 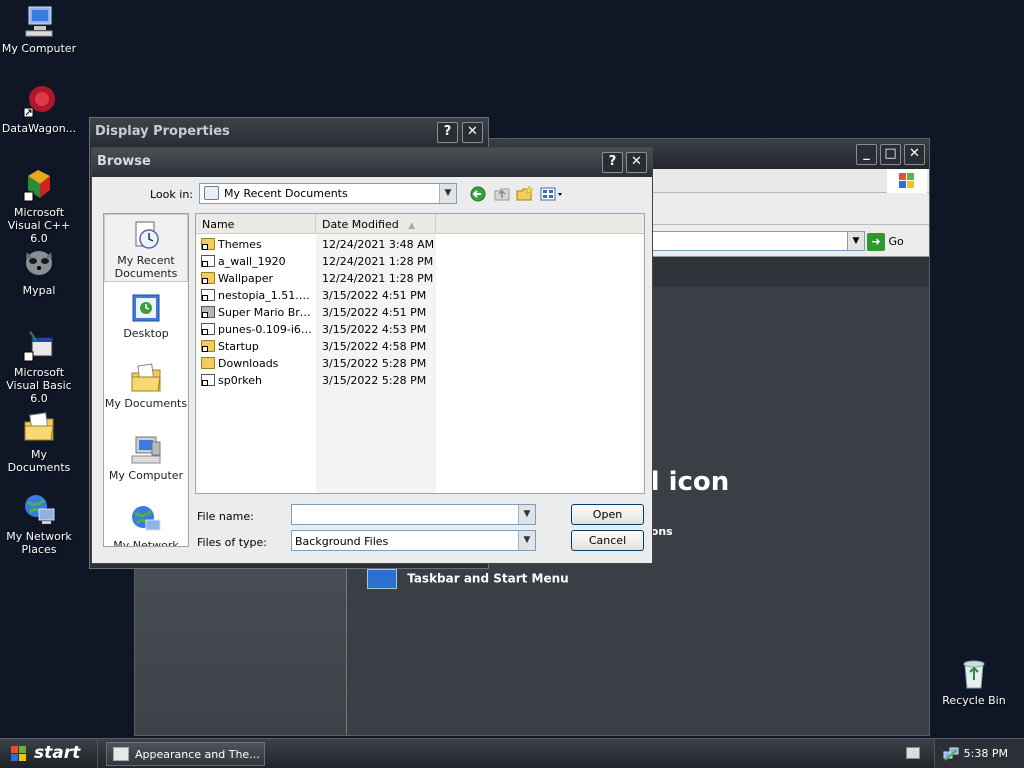 I want to click on visual-cpp-icon, so click(x=39, y=185).